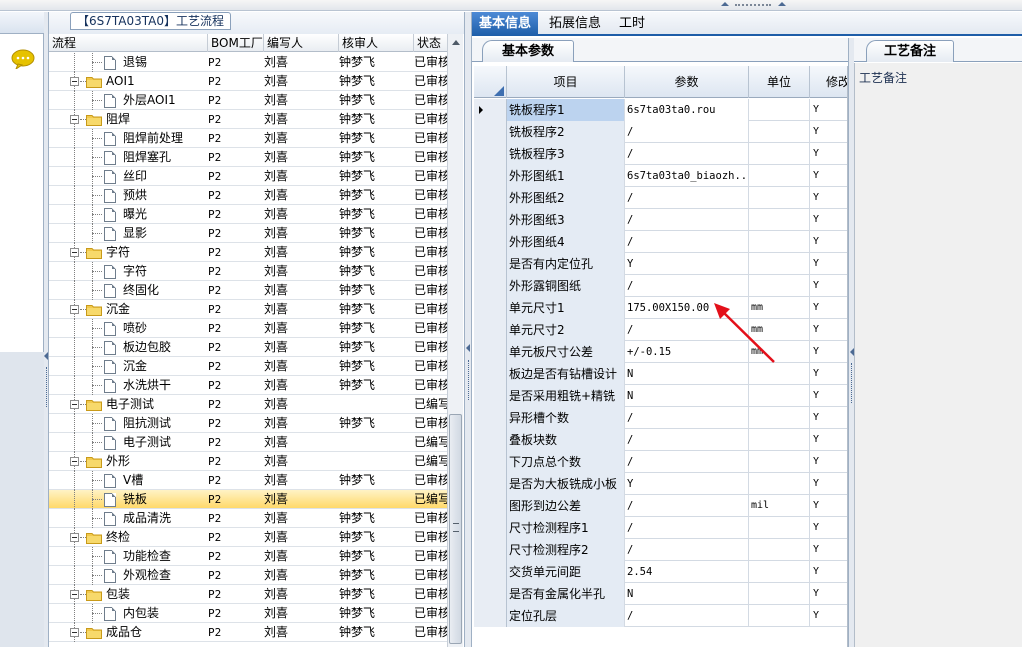 This screenshot has width=1022, height=647. Describe the element at coordinates (256, 385) in the screenshot. I see `tree-row: 水洗烘干 P2 刘喜 钟梦飞 已审核` at that location.